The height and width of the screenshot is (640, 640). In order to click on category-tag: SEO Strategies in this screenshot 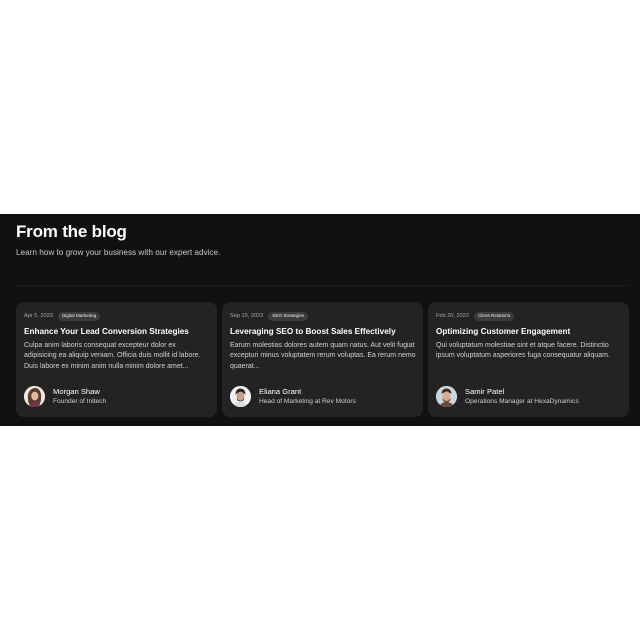, I will do `click(288, 316)`.